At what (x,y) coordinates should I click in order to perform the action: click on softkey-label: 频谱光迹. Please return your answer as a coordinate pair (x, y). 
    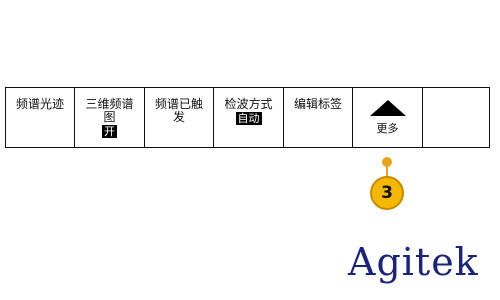
    Looking at the image, I should click on (39, 104).